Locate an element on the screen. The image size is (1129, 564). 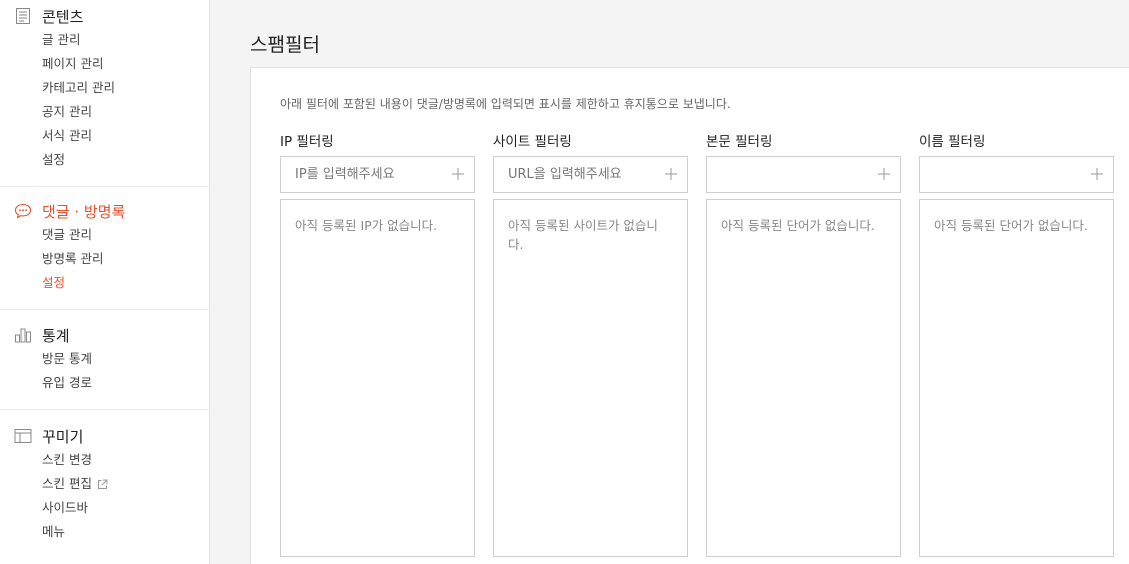
ip-filter-list: 아직 등록된 IP가 없습니다. is located at coordinates (377, 378).